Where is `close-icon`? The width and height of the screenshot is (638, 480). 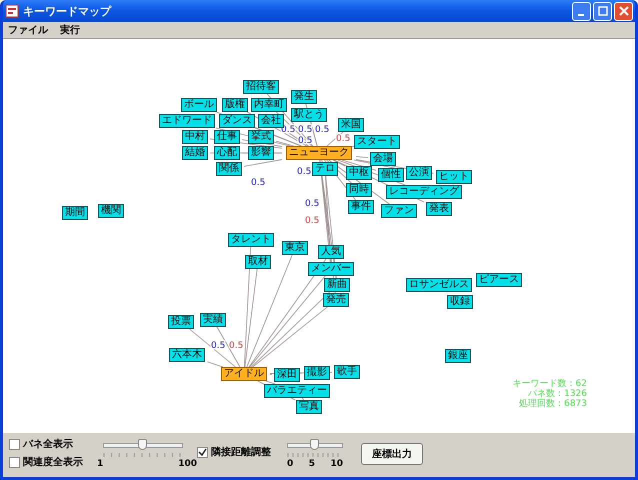
close-icon is located at coordinates (623, 11).